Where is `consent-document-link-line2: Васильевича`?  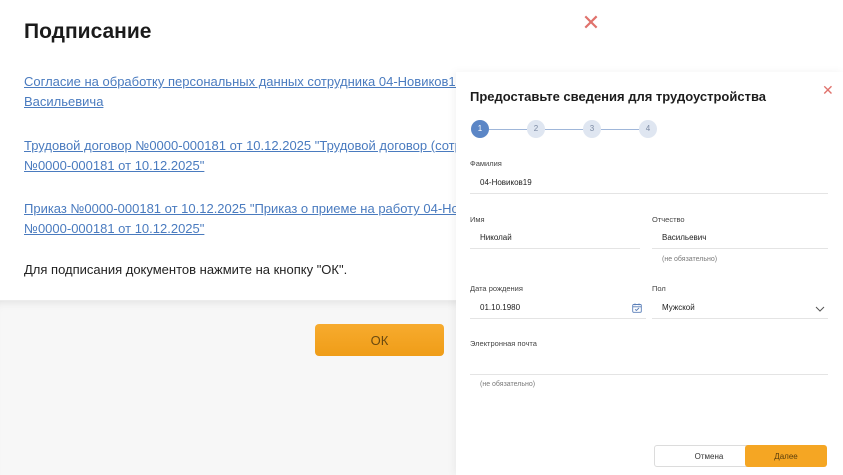 consent-document-link-line2: Васильевича is located at coordinates (247, 102).